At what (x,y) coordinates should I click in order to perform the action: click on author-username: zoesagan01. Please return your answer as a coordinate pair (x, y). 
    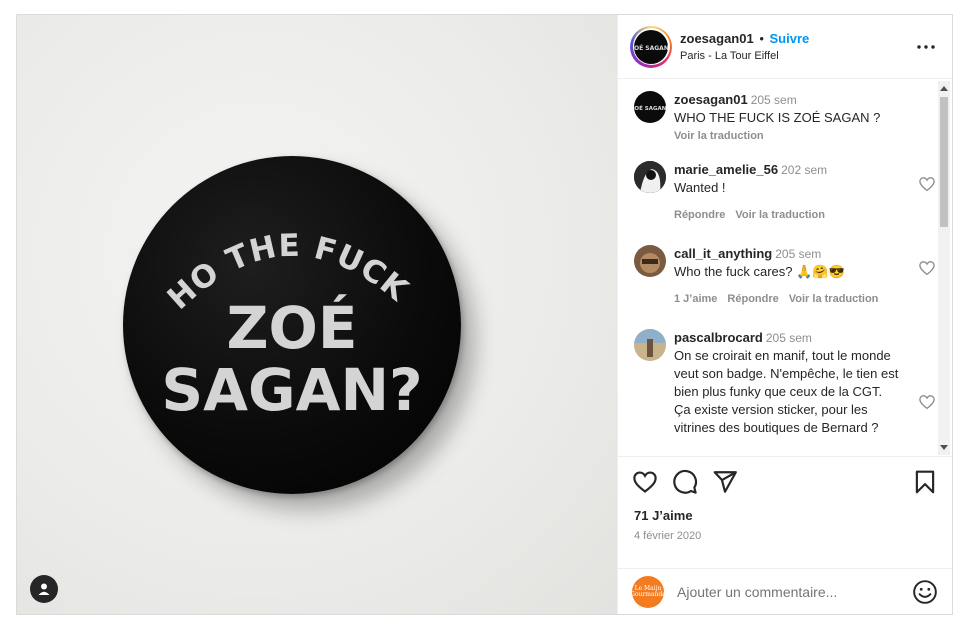
    Looking at the image, I should click on (717, 38).